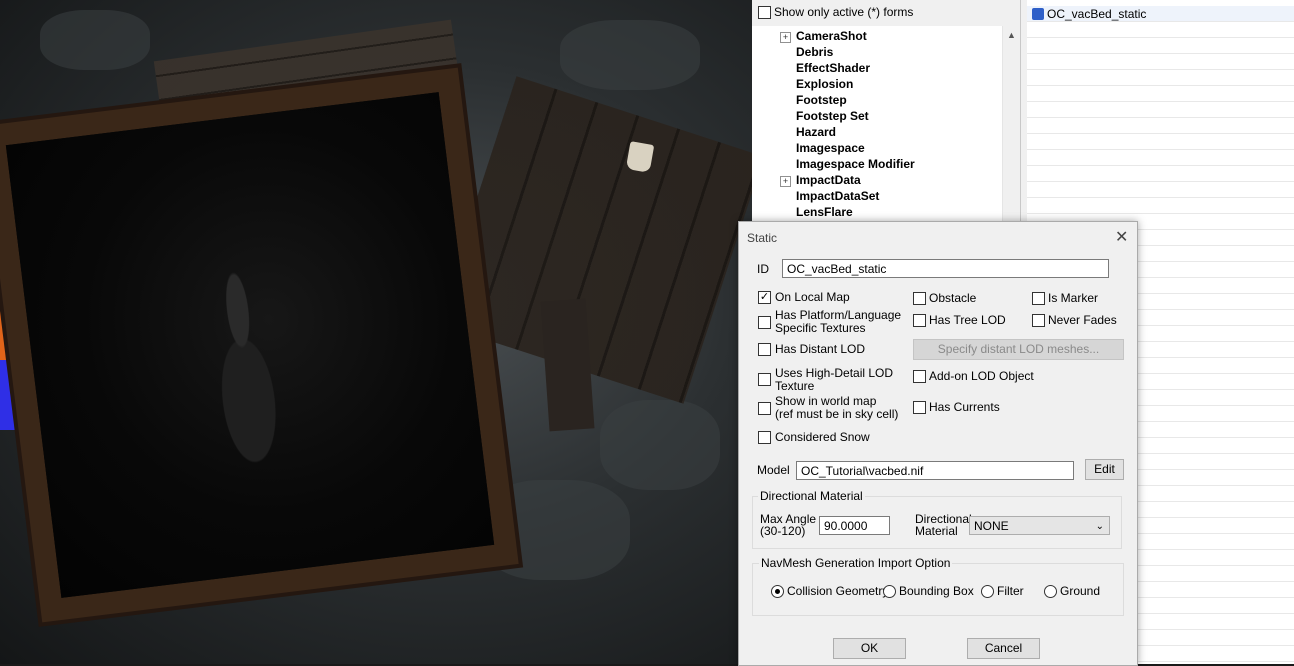  I want to click on ground-label: Ground, so click(1080, 591).